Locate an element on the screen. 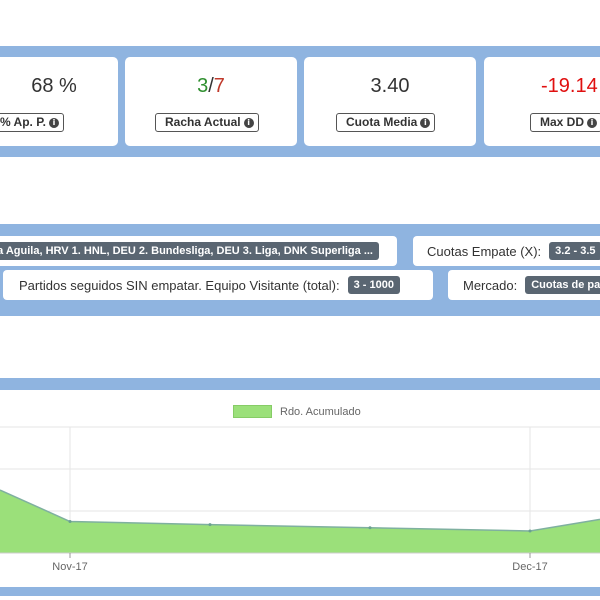 This screenshot has width=600, height=600. stat-label-text: Cuota Media is located at coordinates (382, 122).